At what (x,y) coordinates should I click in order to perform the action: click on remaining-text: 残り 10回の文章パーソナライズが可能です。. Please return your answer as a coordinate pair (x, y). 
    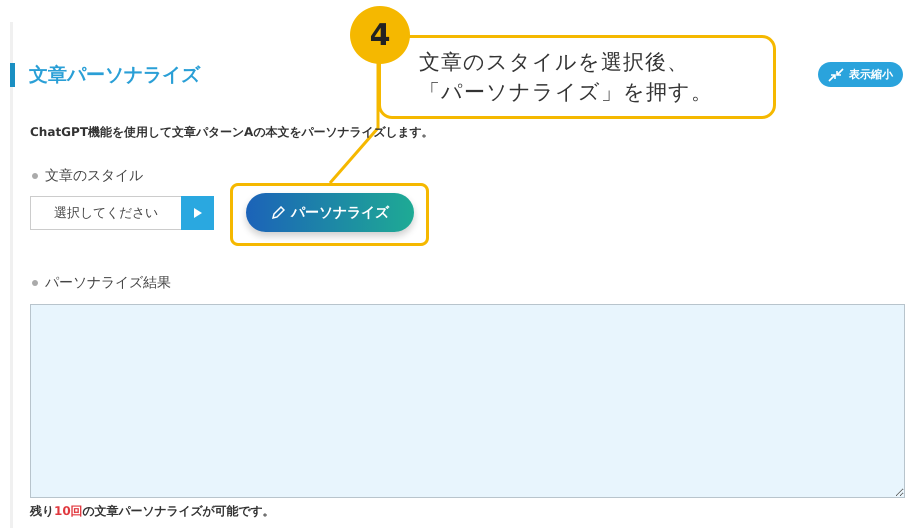
    Looking at the image, I should click on (153, 511).